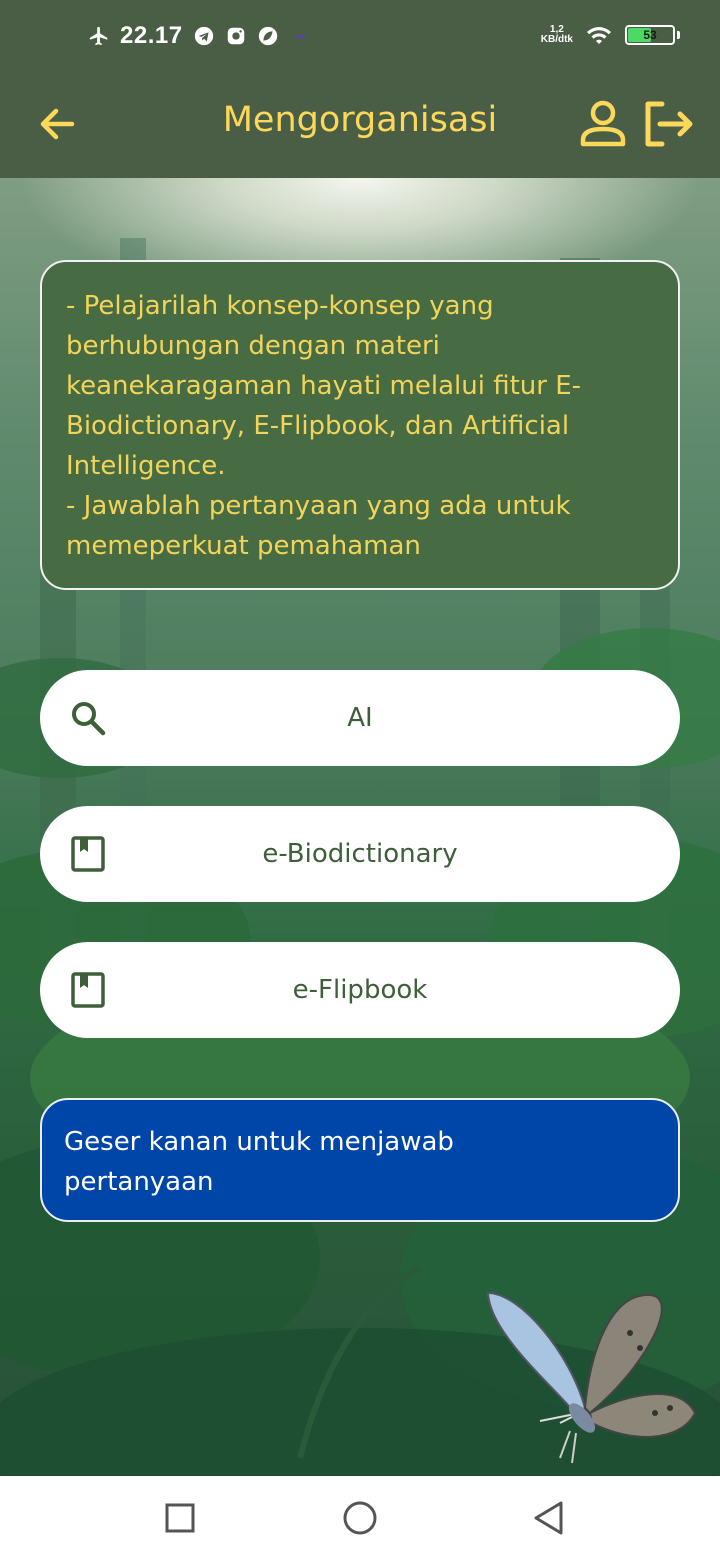 This screenshot has width=720, height=1560. I want to click on swipe-hint-banner: Geser kanan untuk menjawab pertanyaan, so click(360, 1160).